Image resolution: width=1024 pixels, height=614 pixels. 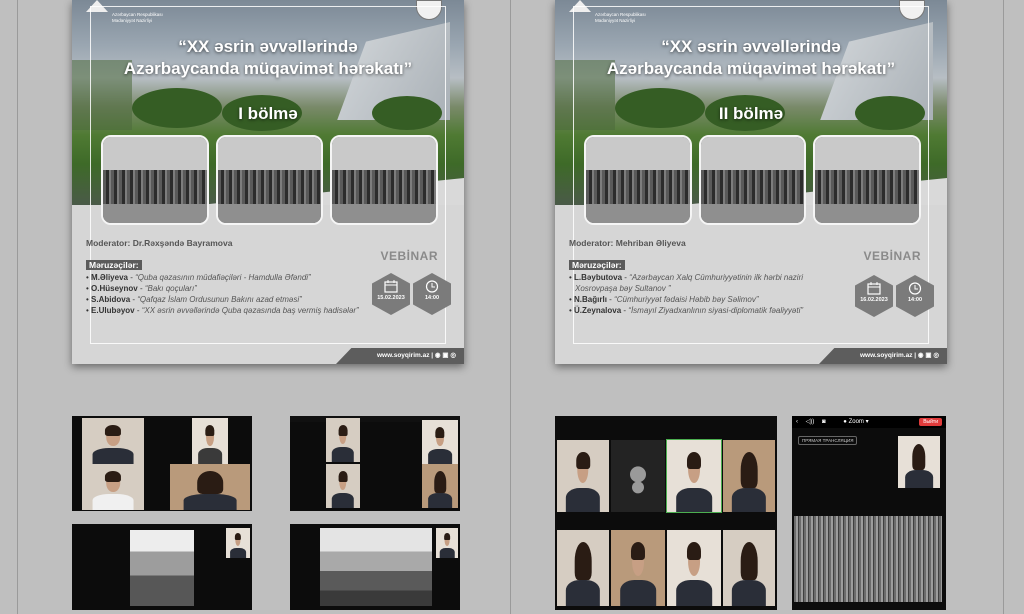 I want to click on user-icon, so click(x=638, y=474).